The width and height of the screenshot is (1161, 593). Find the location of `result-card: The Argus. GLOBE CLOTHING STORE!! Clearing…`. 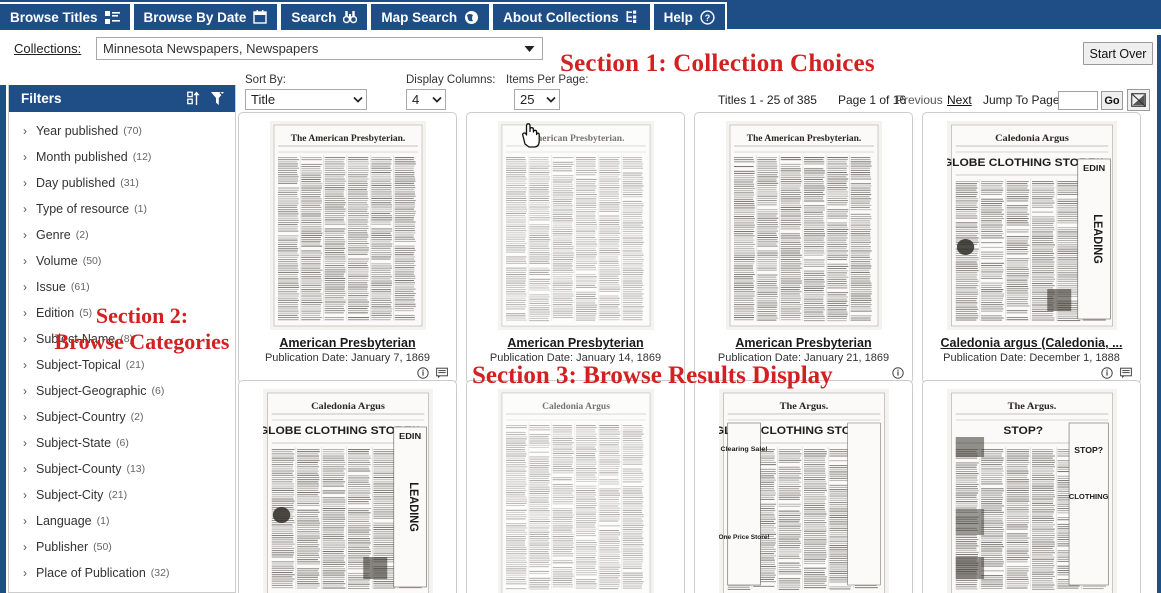

result-card: The Argus. GLOBE CLOTHING STORE!! Clearing… is located at coordinates (803, 486).